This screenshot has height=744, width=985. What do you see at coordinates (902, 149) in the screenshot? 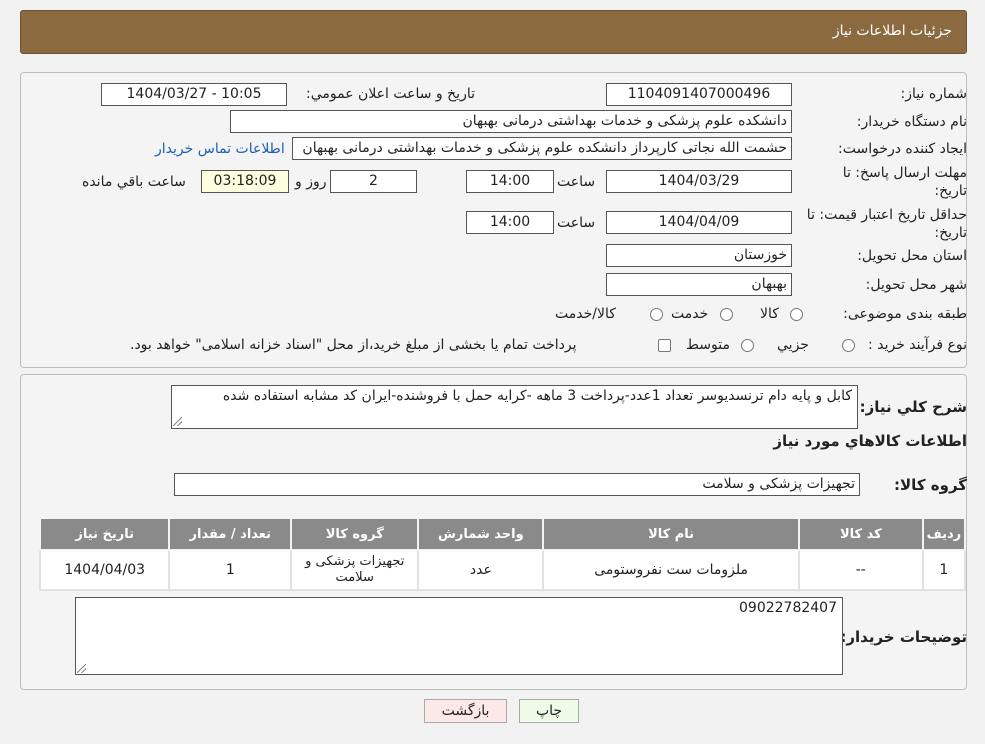
I see `creator-label: ايجاد کننده درخواست:` at bounding box center [902, 149].